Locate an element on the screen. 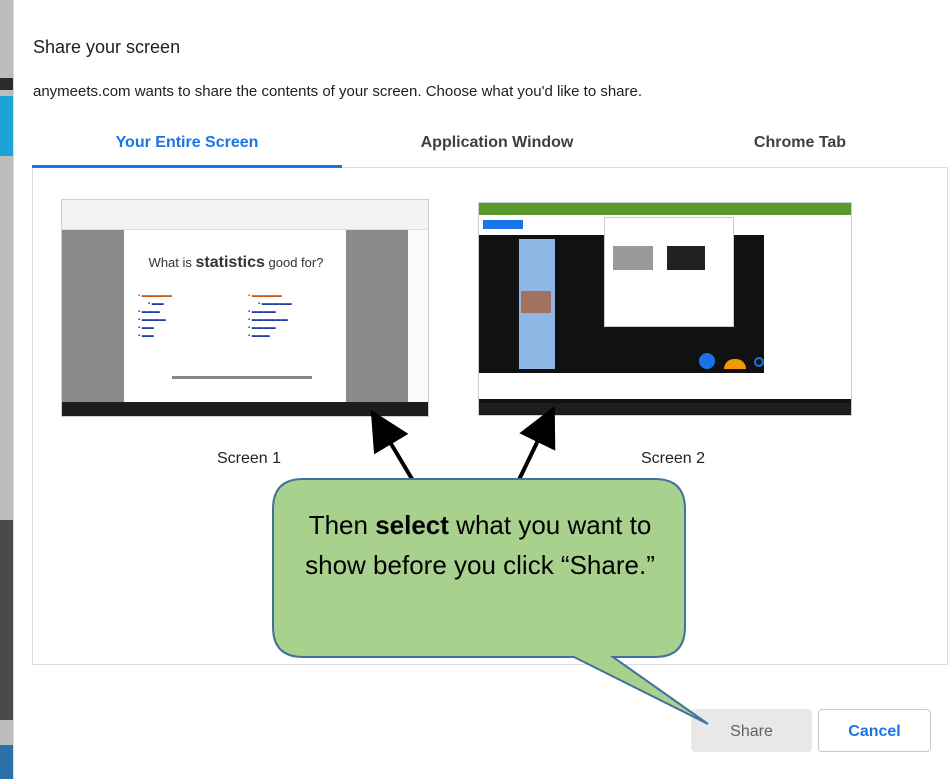 The width and height of the screenshot is (949, 779). tab-application-window: Application Window is located at coordinates (497, 145).